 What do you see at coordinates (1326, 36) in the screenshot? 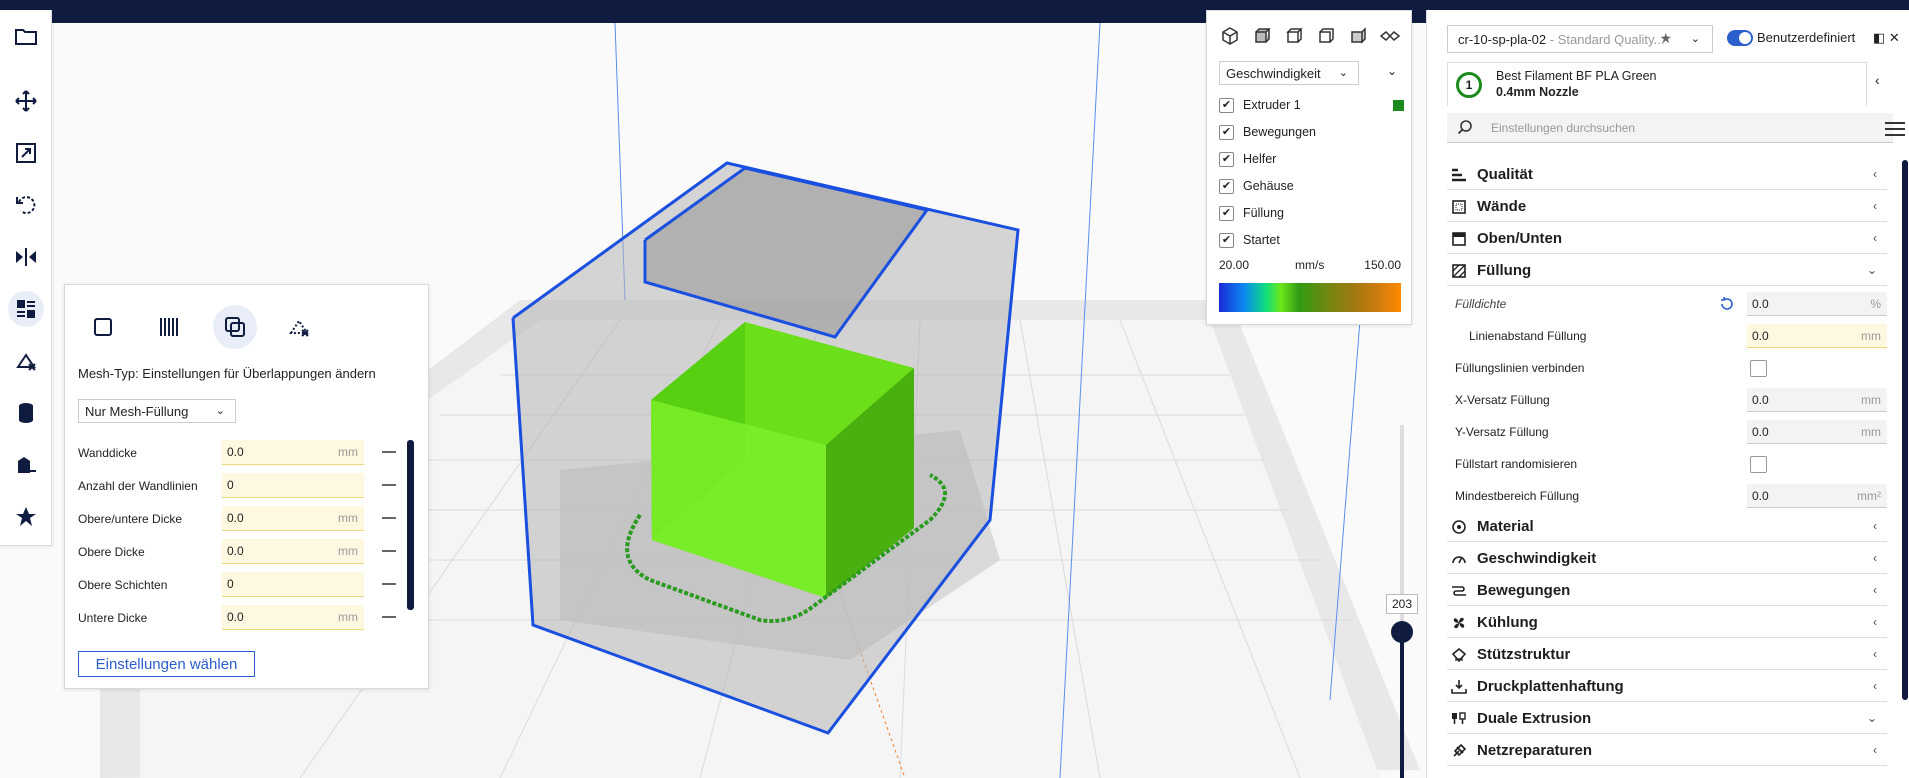
I see `left-view-icon` at bounding box center [1326, 36].